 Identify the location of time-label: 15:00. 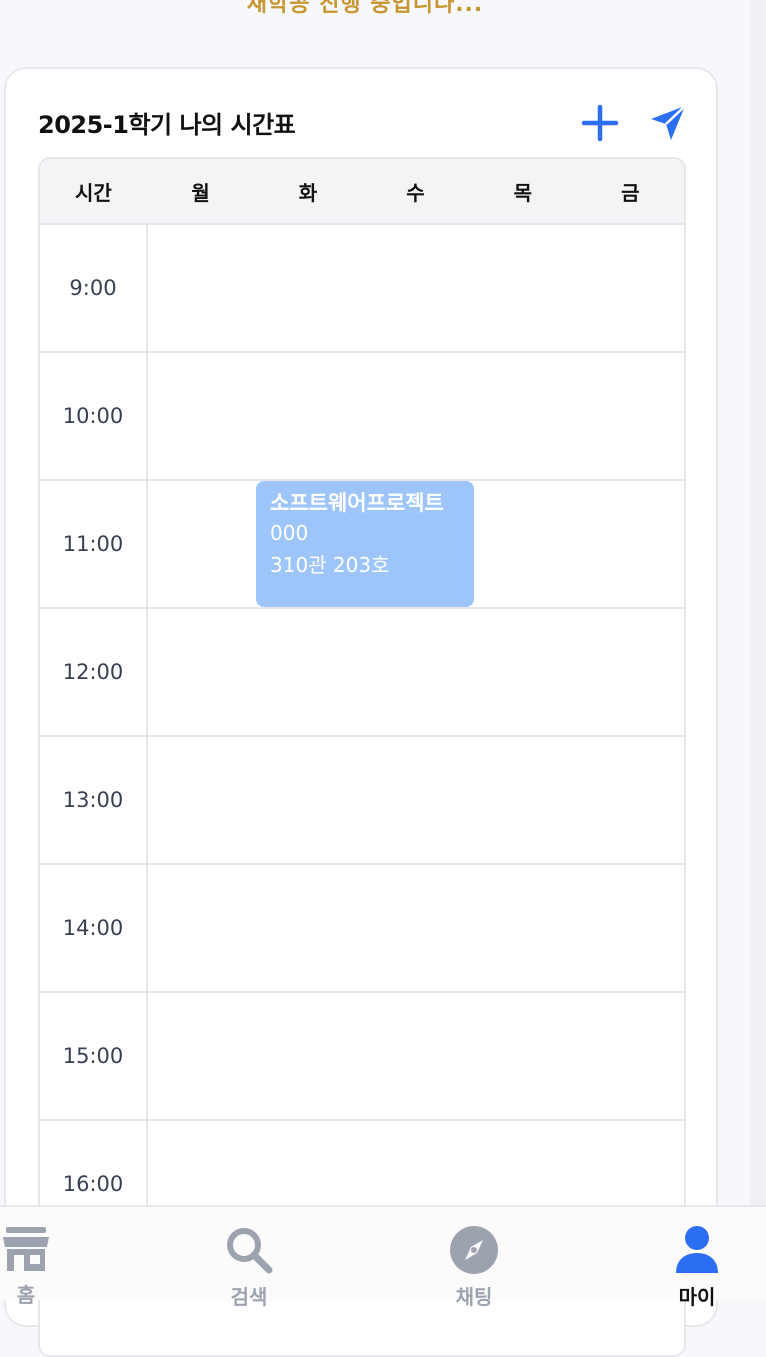
(93, 1057).